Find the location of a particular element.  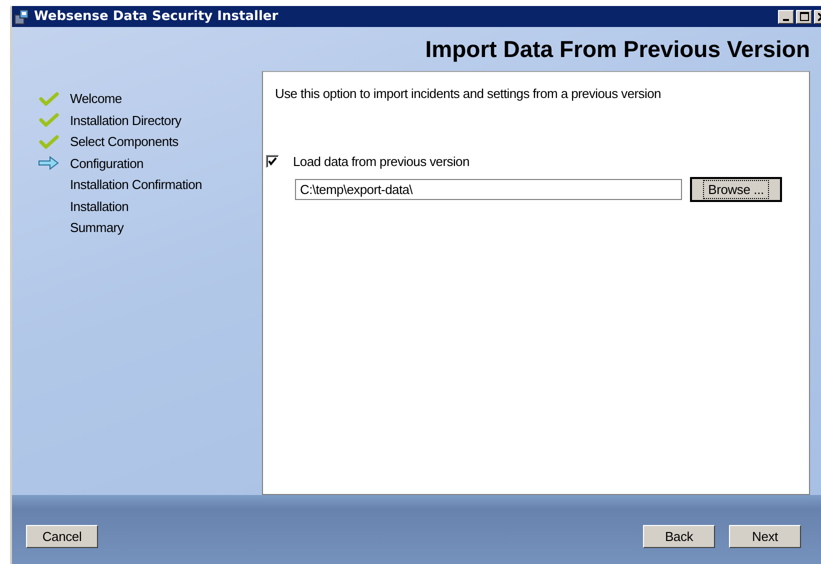

maximize-button is located at coordinates (804, 17).